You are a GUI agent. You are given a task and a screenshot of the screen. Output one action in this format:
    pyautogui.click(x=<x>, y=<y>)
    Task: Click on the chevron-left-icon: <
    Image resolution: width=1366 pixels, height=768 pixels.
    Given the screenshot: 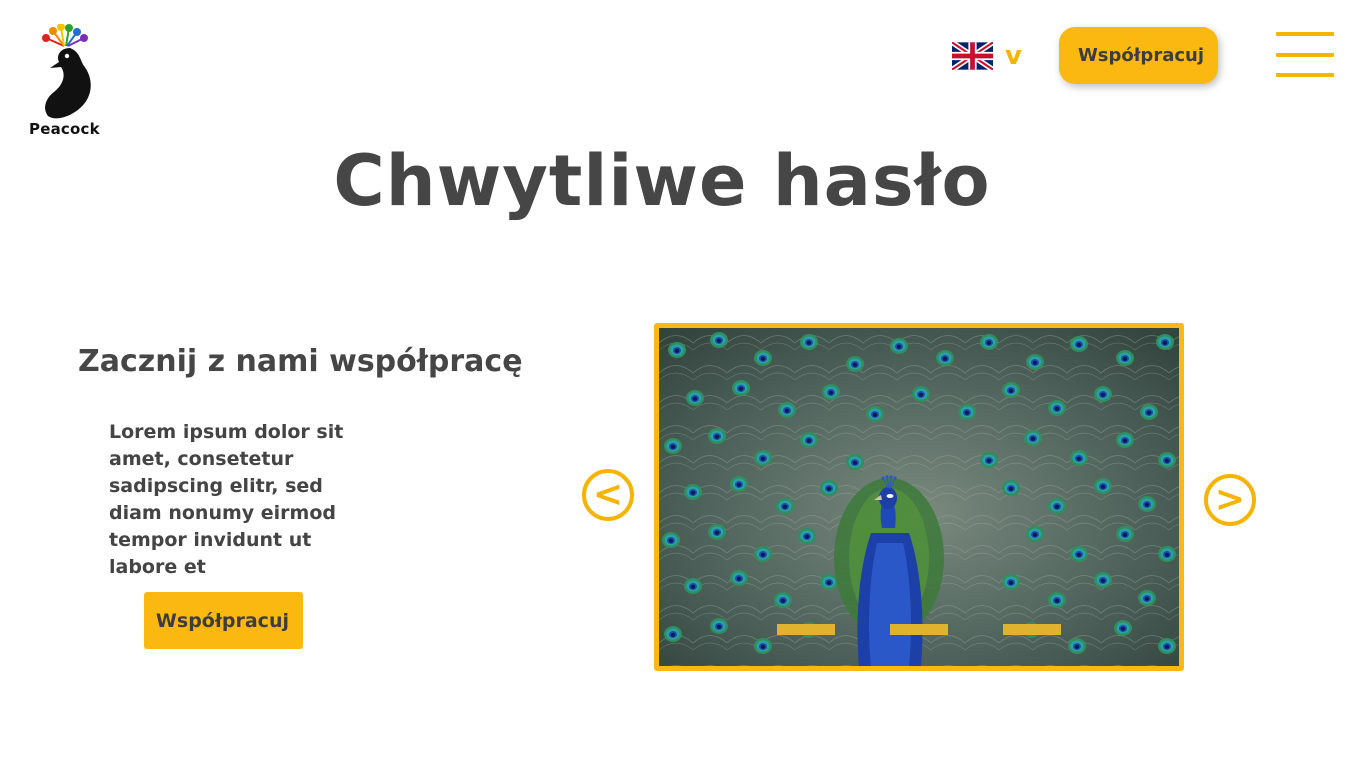 What is the action you would take?
    pyautogui.click(x=608, y=494)
    